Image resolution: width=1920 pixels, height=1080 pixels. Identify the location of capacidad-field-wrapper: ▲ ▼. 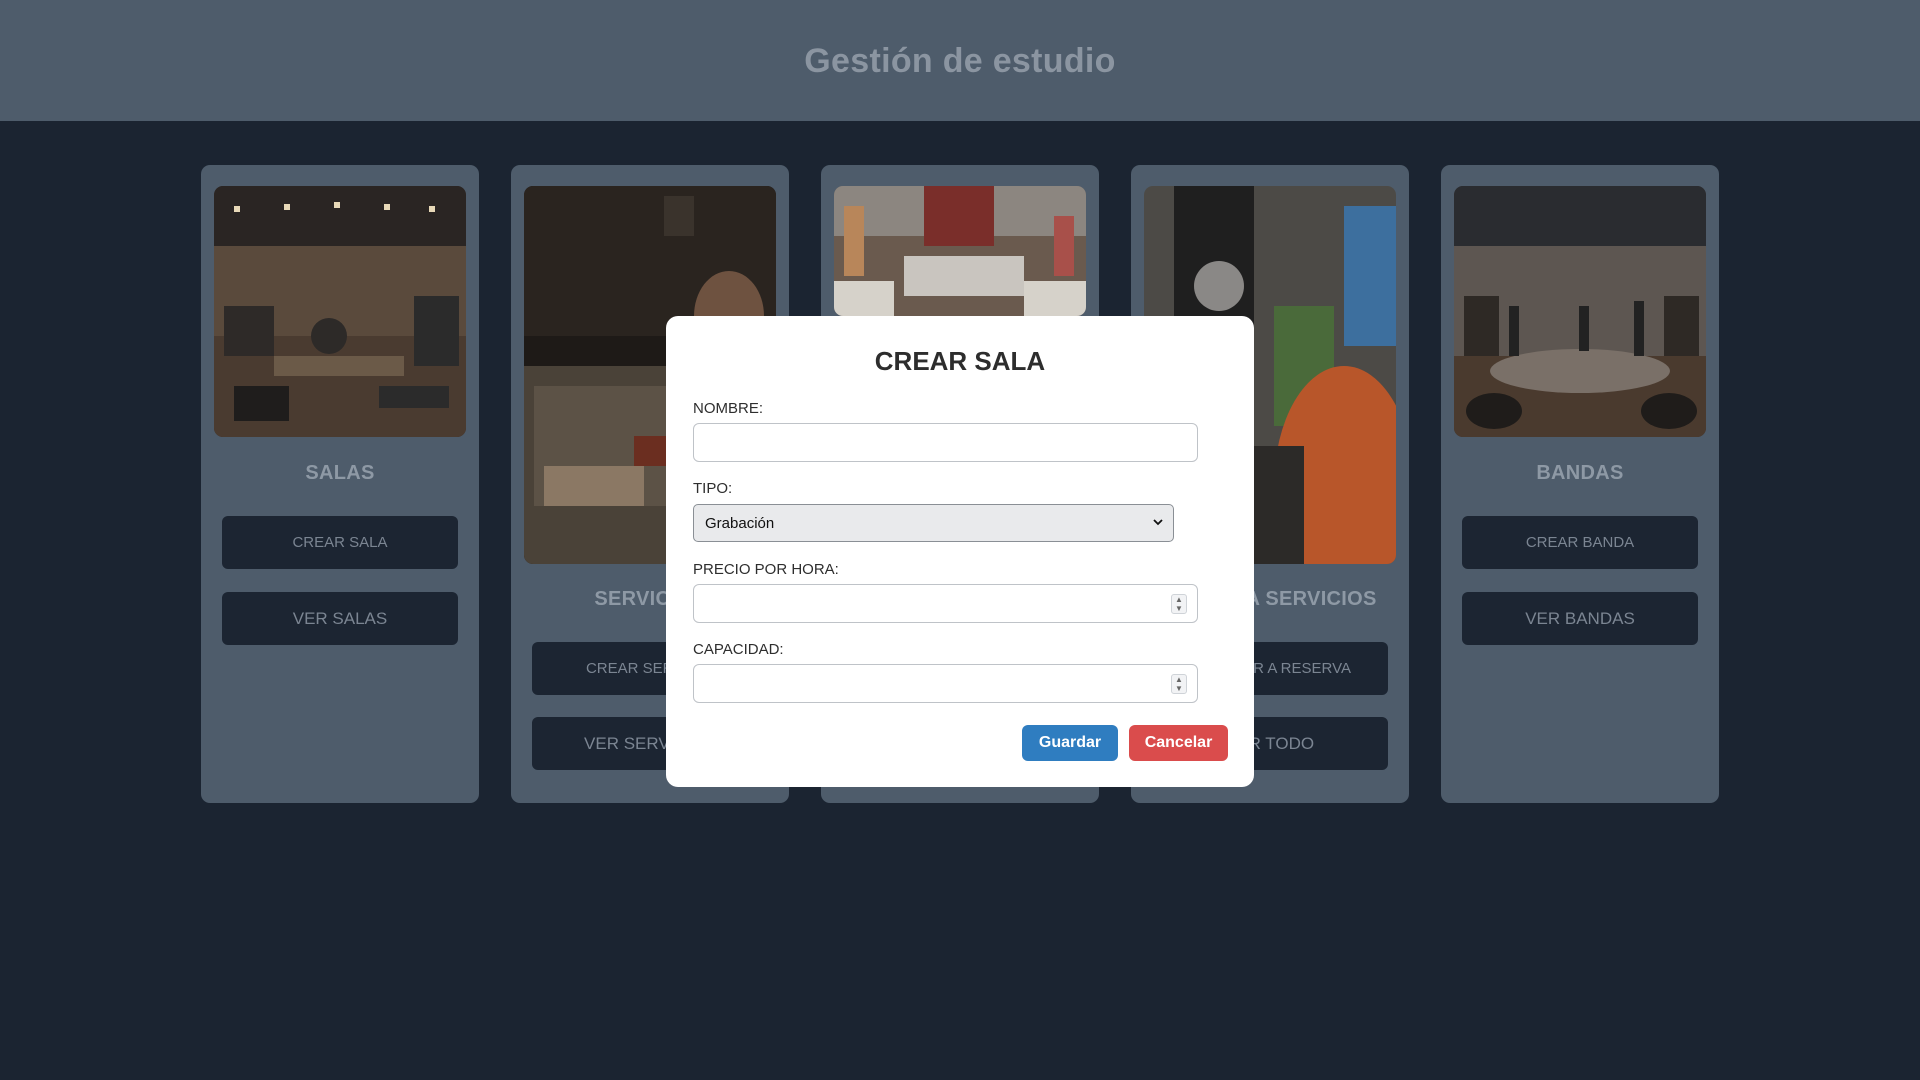
(945, 683).